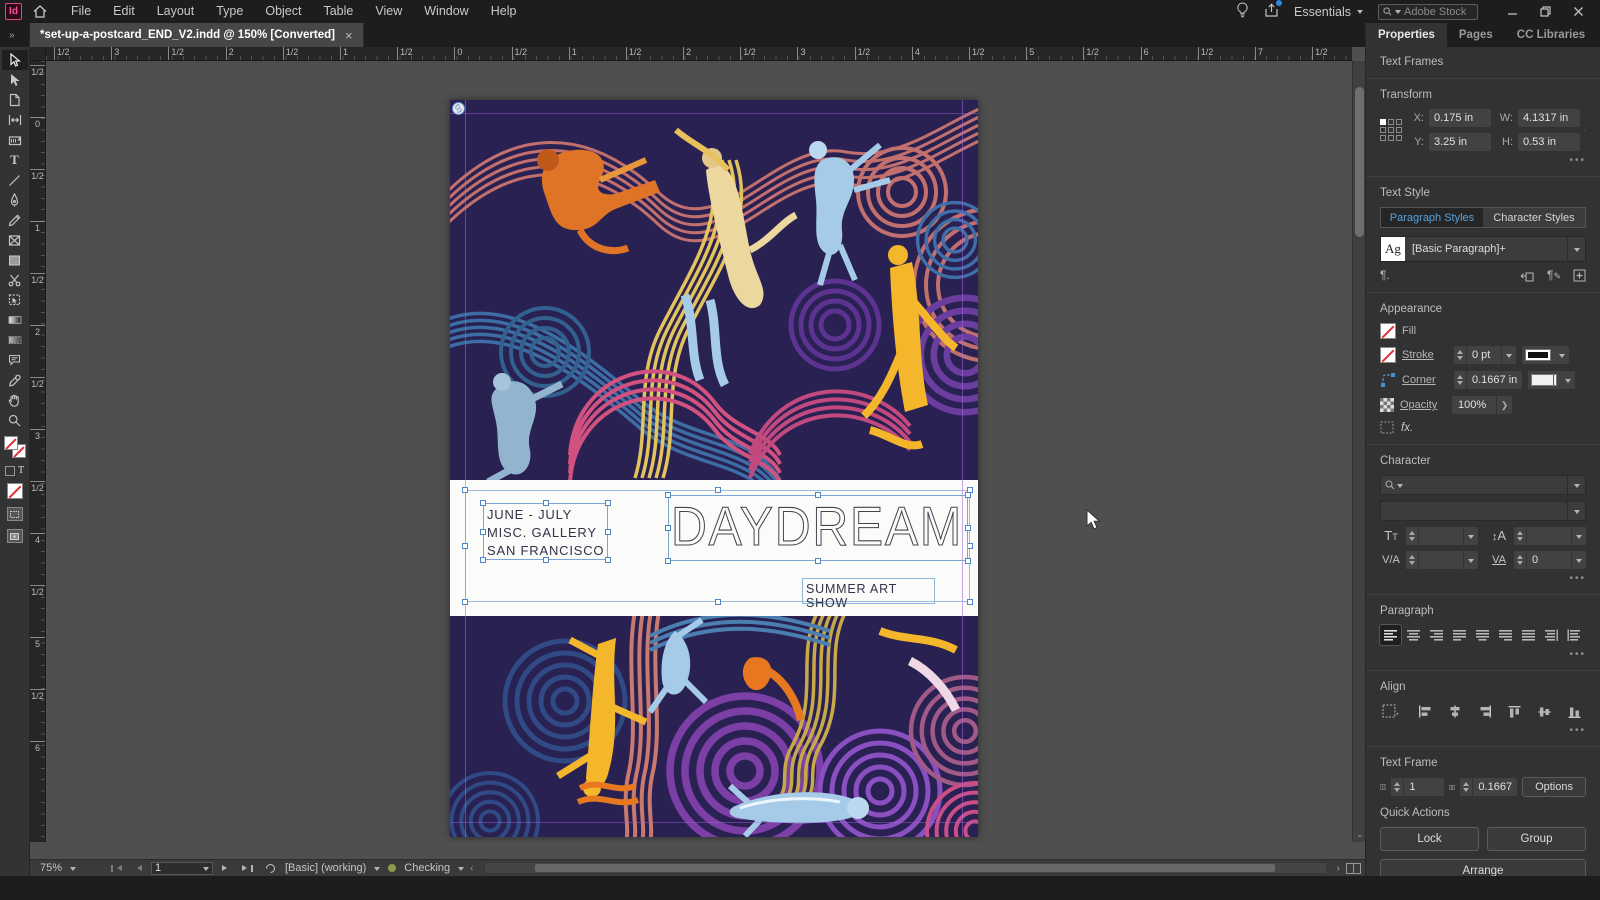  I want to click on formatting-affects-text-icon: T, so click(21, 470).